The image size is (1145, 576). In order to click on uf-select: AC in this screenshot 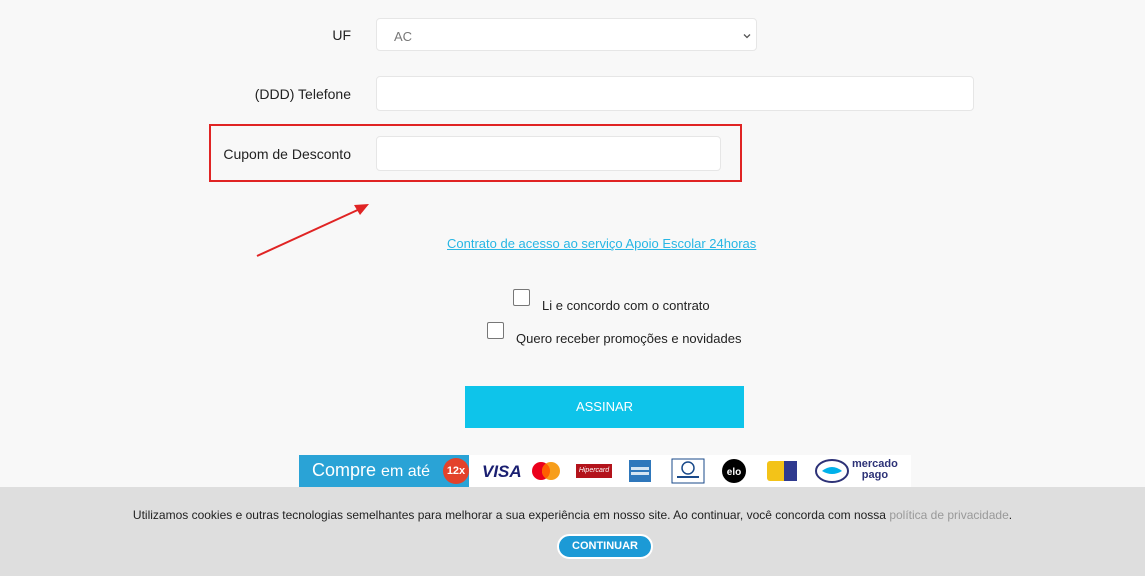, I will do `click(566, 34)`.